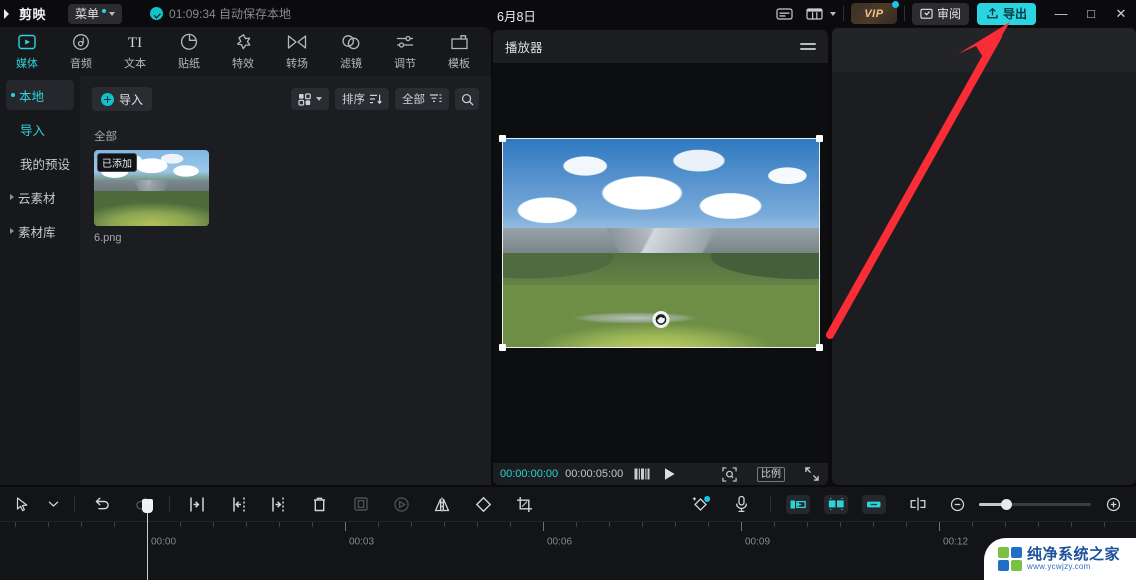 The height and width of the screenshot is (580, 1136). I want to click on layout-icon, so click(815, 14).